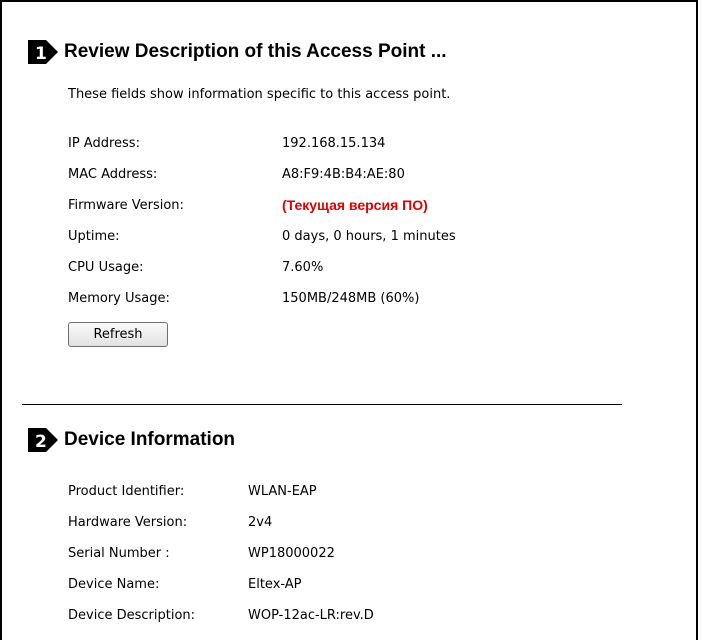 This screenshot has width=702, height=640. Describe the element at coordinates (291, 553) in the screenshot. I see `serial-number-value: WP18000022` at that location.